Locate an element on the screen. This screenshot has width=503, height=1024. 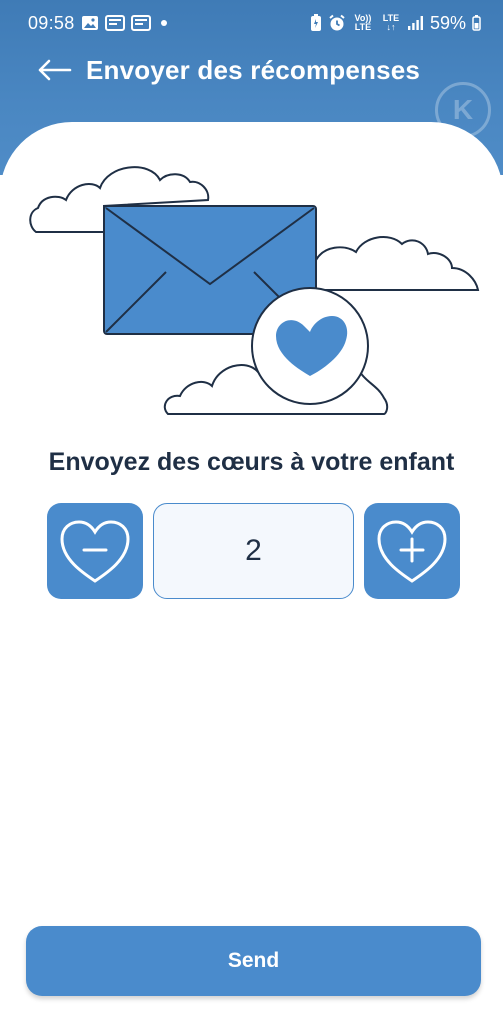
battery-icon is located at coordinates (476, 23).